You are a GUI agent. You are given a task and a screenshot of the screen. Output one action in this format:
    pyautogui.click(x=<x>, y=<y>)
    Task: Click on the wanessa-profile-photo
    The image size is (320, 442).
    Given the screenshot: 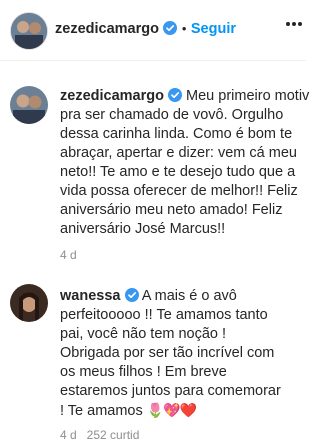 What is the action you would take?
    pyautogui.click(x=29, y=303)
    